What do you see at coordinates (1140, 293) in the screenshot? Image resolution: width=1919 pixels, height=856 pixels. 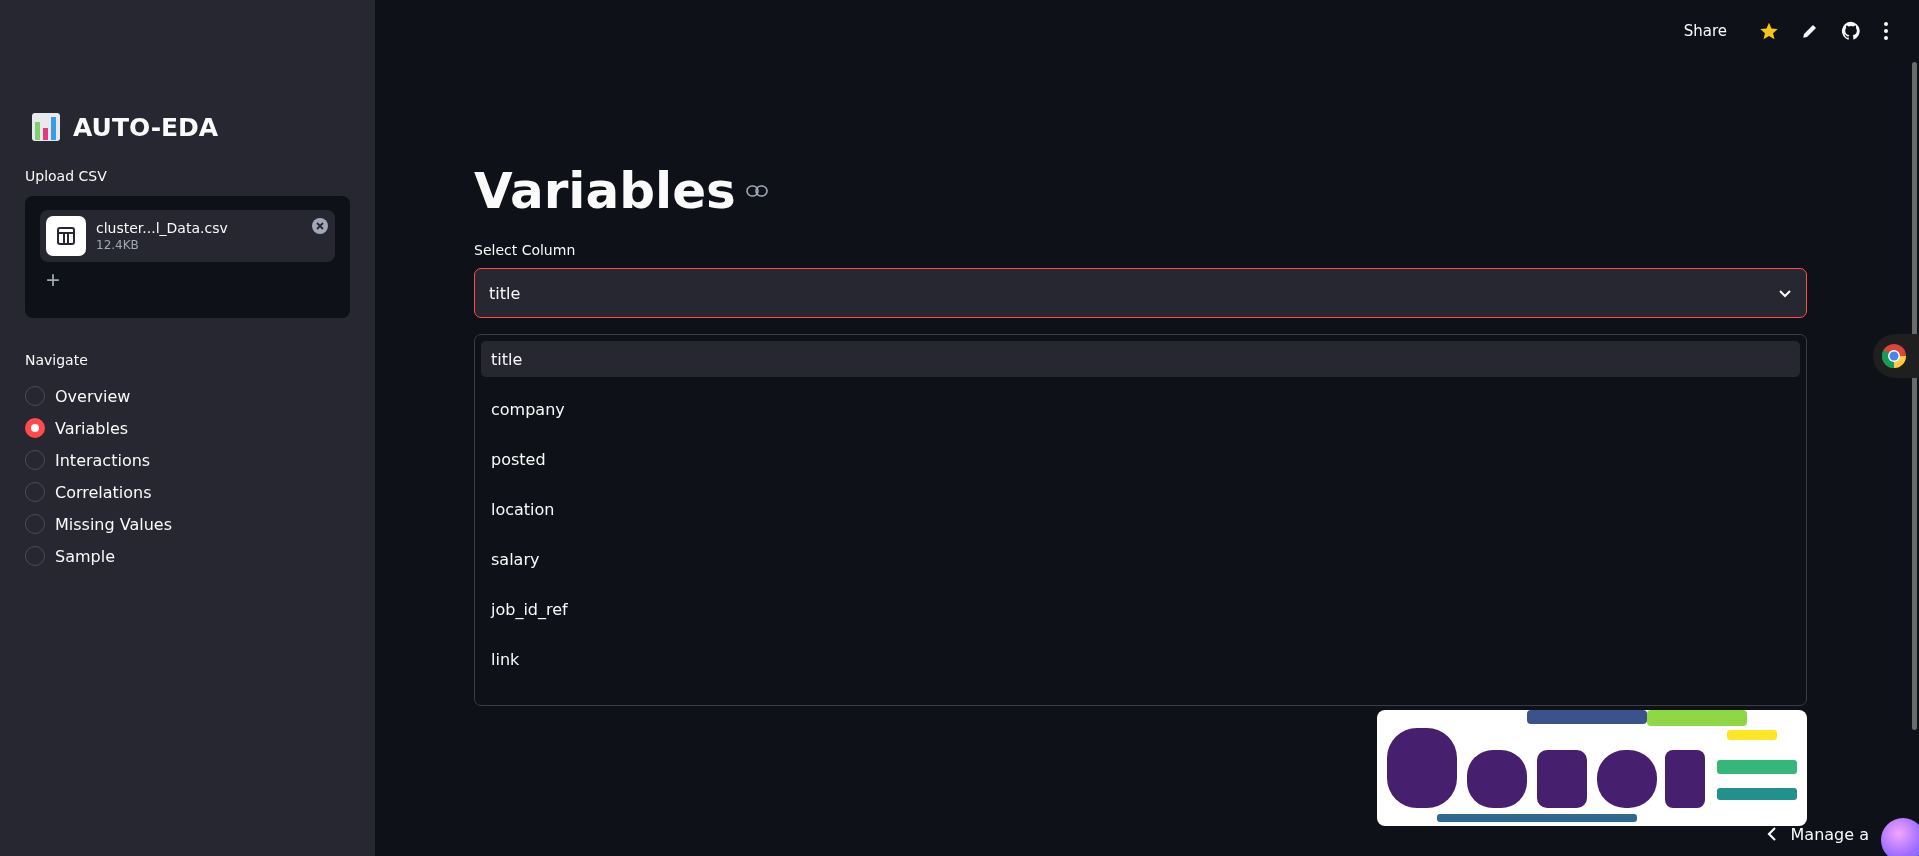 I see `column-select: title` at bounding box center [1140, 293].